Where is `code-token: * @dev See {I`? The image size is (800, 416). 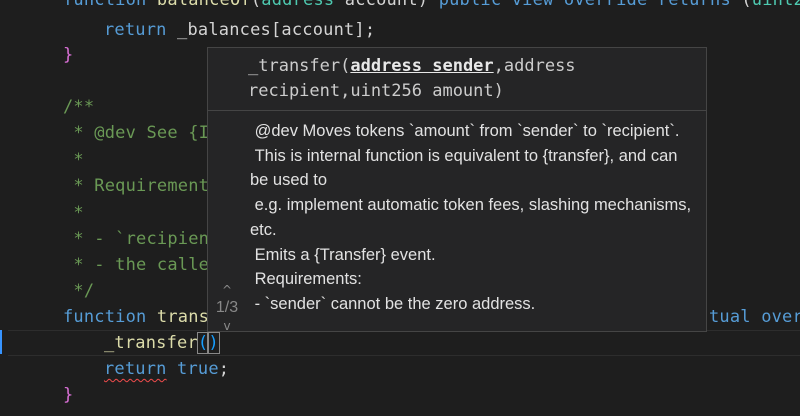
code-token: * @dev See {I is located at coordinates (136, 133).